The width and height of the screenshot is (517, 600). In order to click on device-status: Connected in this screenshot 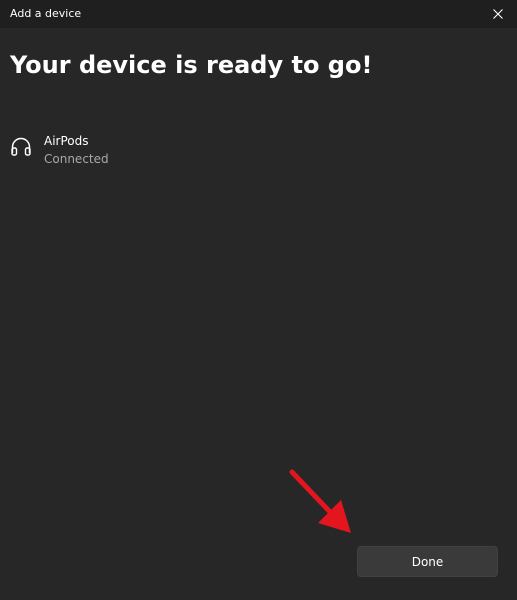, I will do `click(76, 159)`.